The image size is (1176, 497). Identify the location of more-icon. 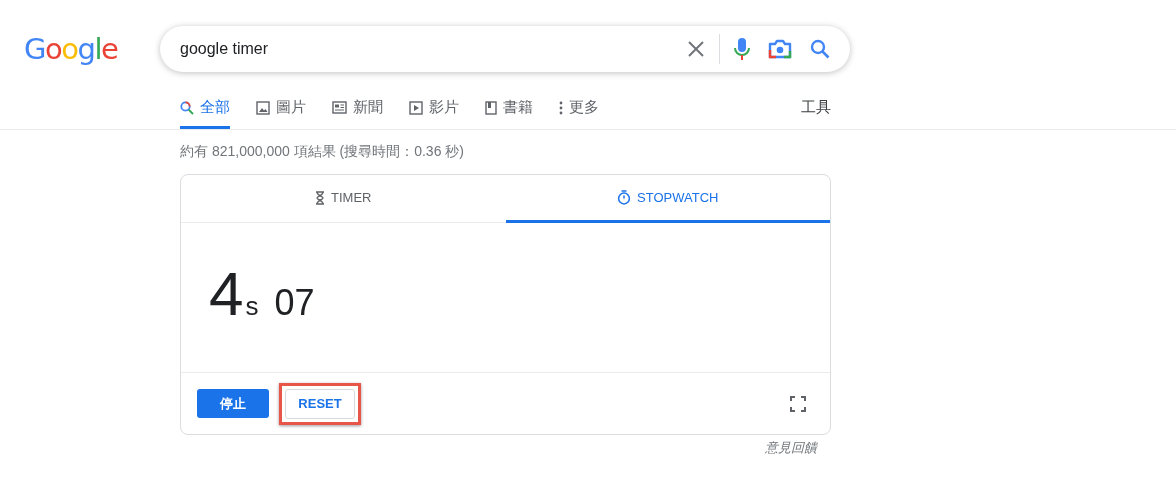
(561, 107).